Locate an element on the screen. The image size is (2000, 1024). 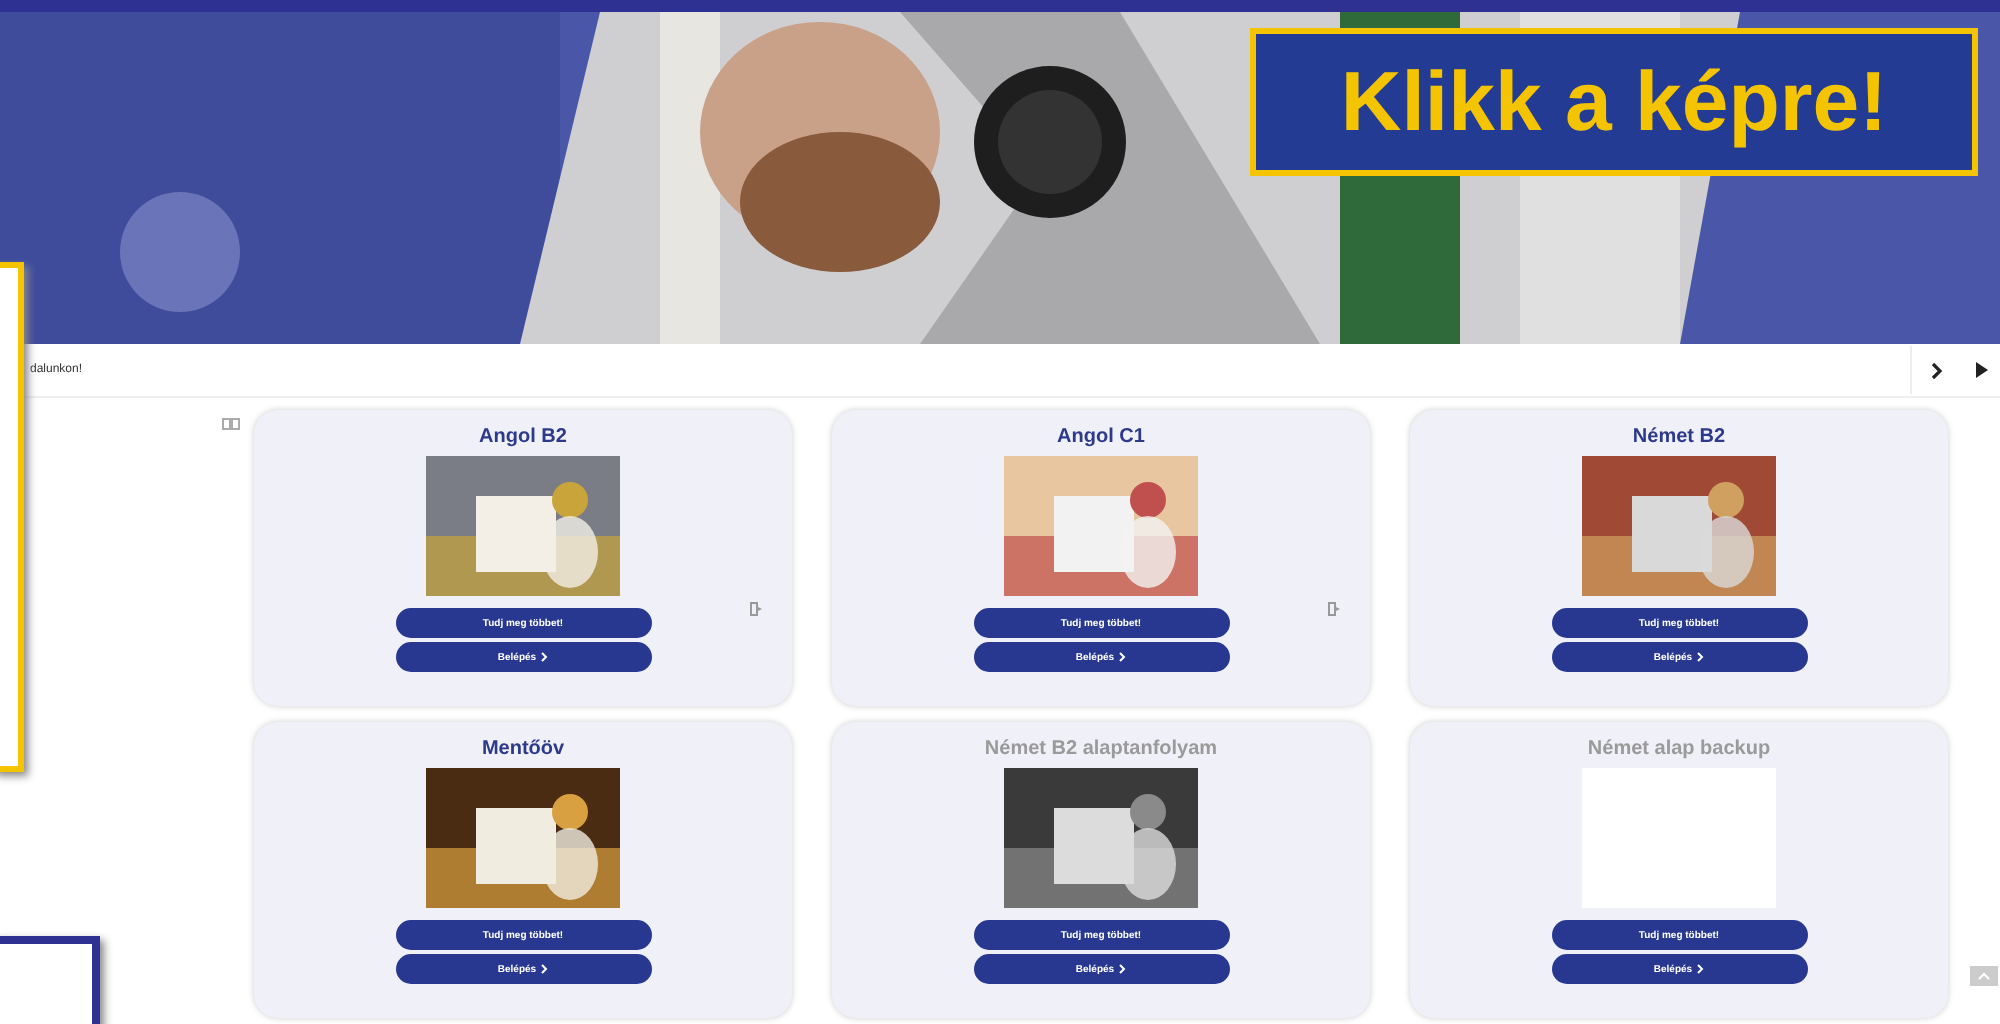
course-title: Angol C1 is located at coordinates (1101, 437).